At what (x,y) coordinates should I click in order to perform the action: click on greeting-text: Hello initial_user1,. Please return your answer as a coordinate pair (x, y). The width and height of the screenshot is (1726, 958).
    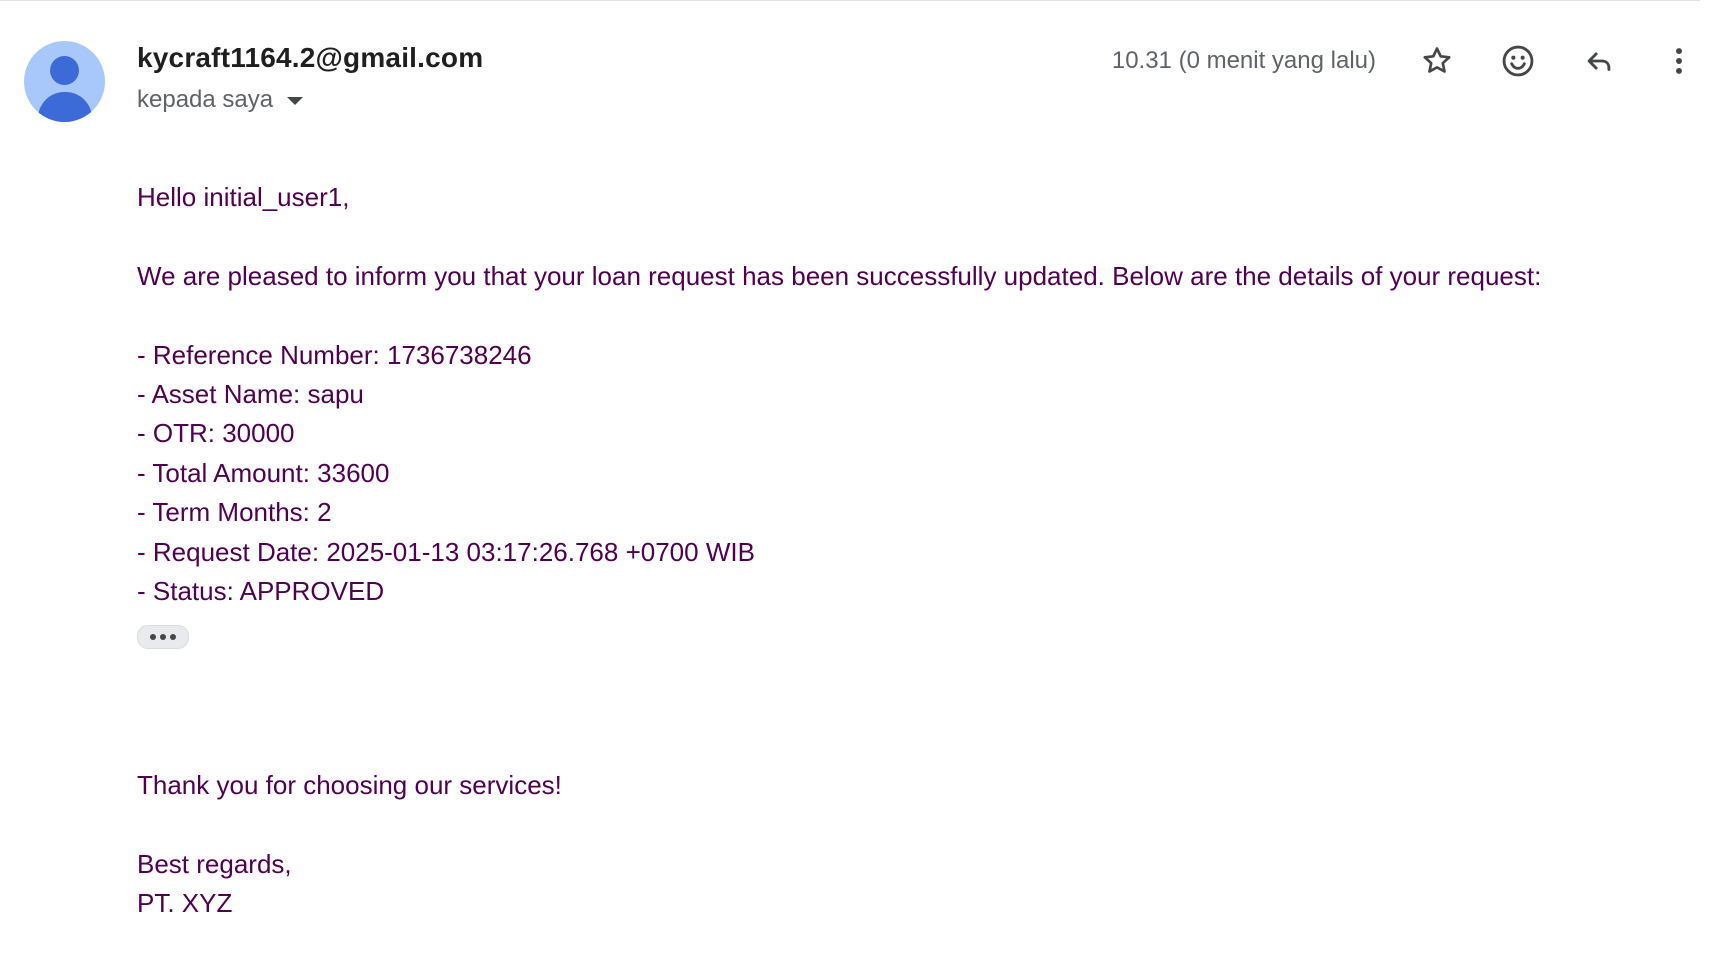
    Looking at the image, I should click on (243, 197).